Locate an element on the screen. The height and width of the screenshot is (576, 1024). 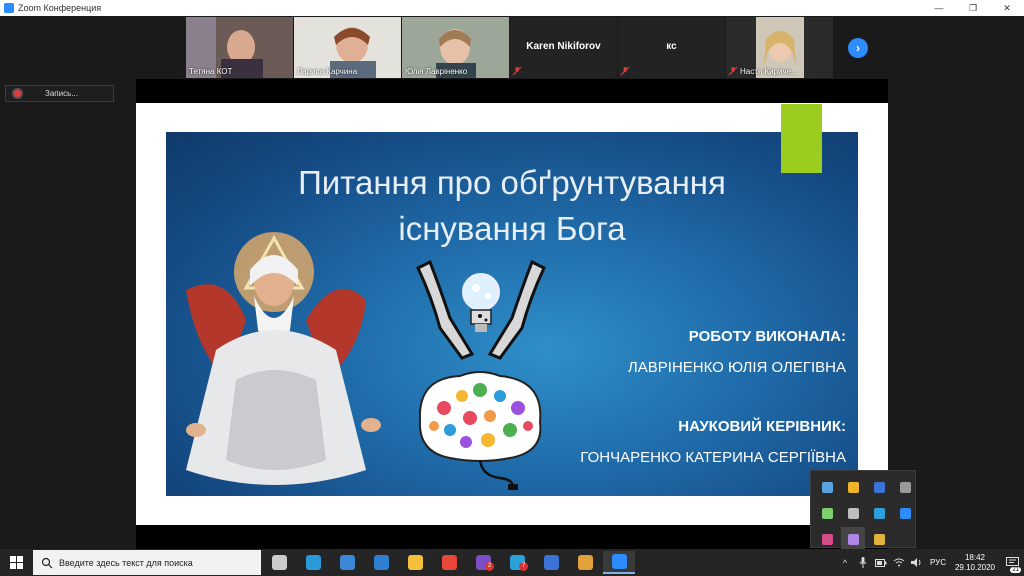
taskbar-app-explorer is located at coordinates (415, 562).